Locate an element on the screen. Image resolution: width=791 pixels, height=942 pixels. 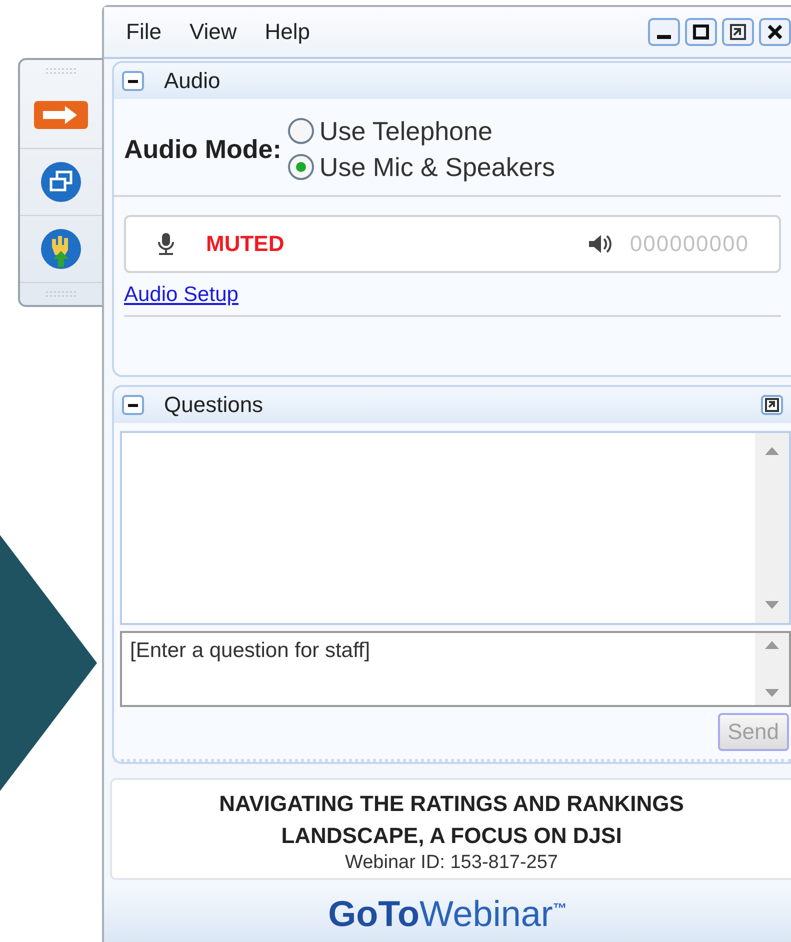
brand-logo: GoToWebinar$^{™}$ is located at coordinates (447, 914).